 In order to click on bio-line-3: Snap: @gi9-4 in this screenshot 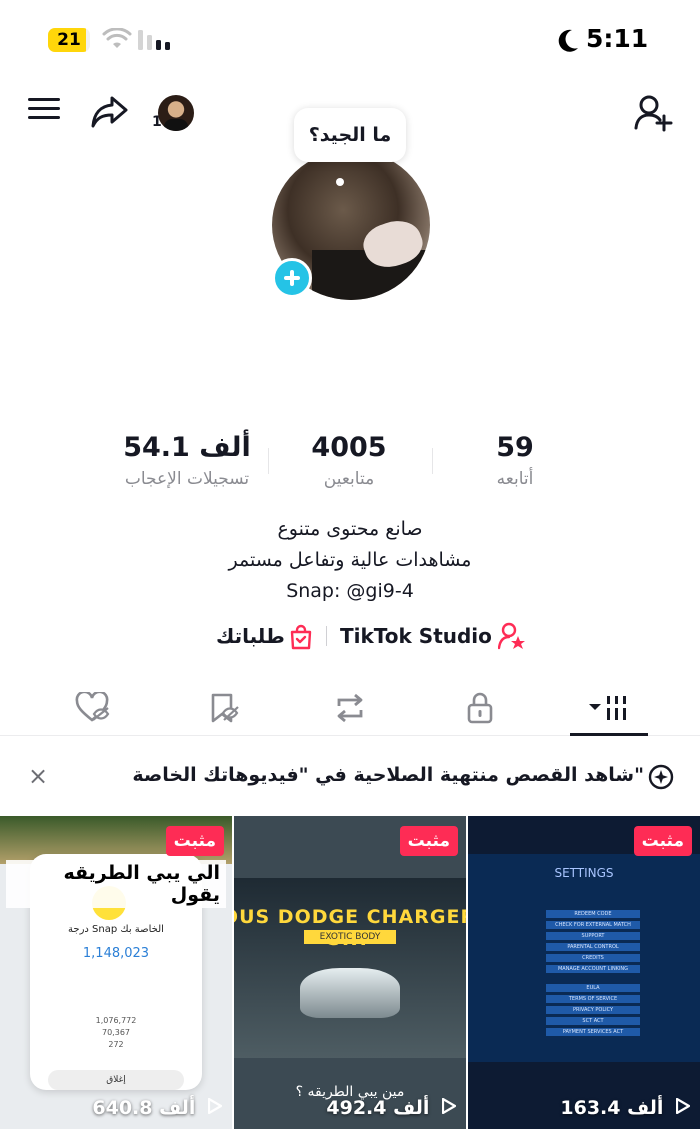, I will do `click(350, 591)`.